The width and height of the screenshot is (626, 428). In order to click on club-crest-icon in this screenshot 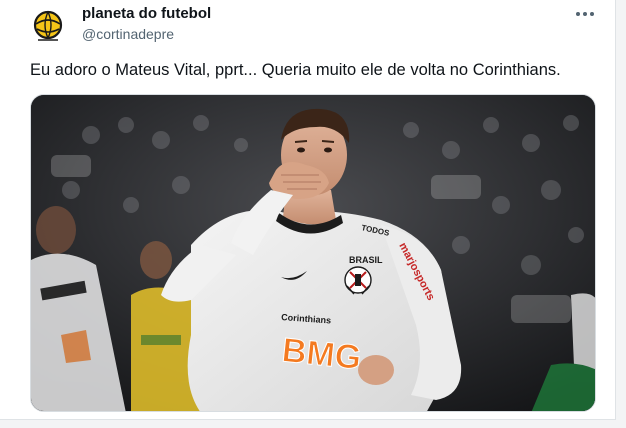, I will do `click(358, 280)`.